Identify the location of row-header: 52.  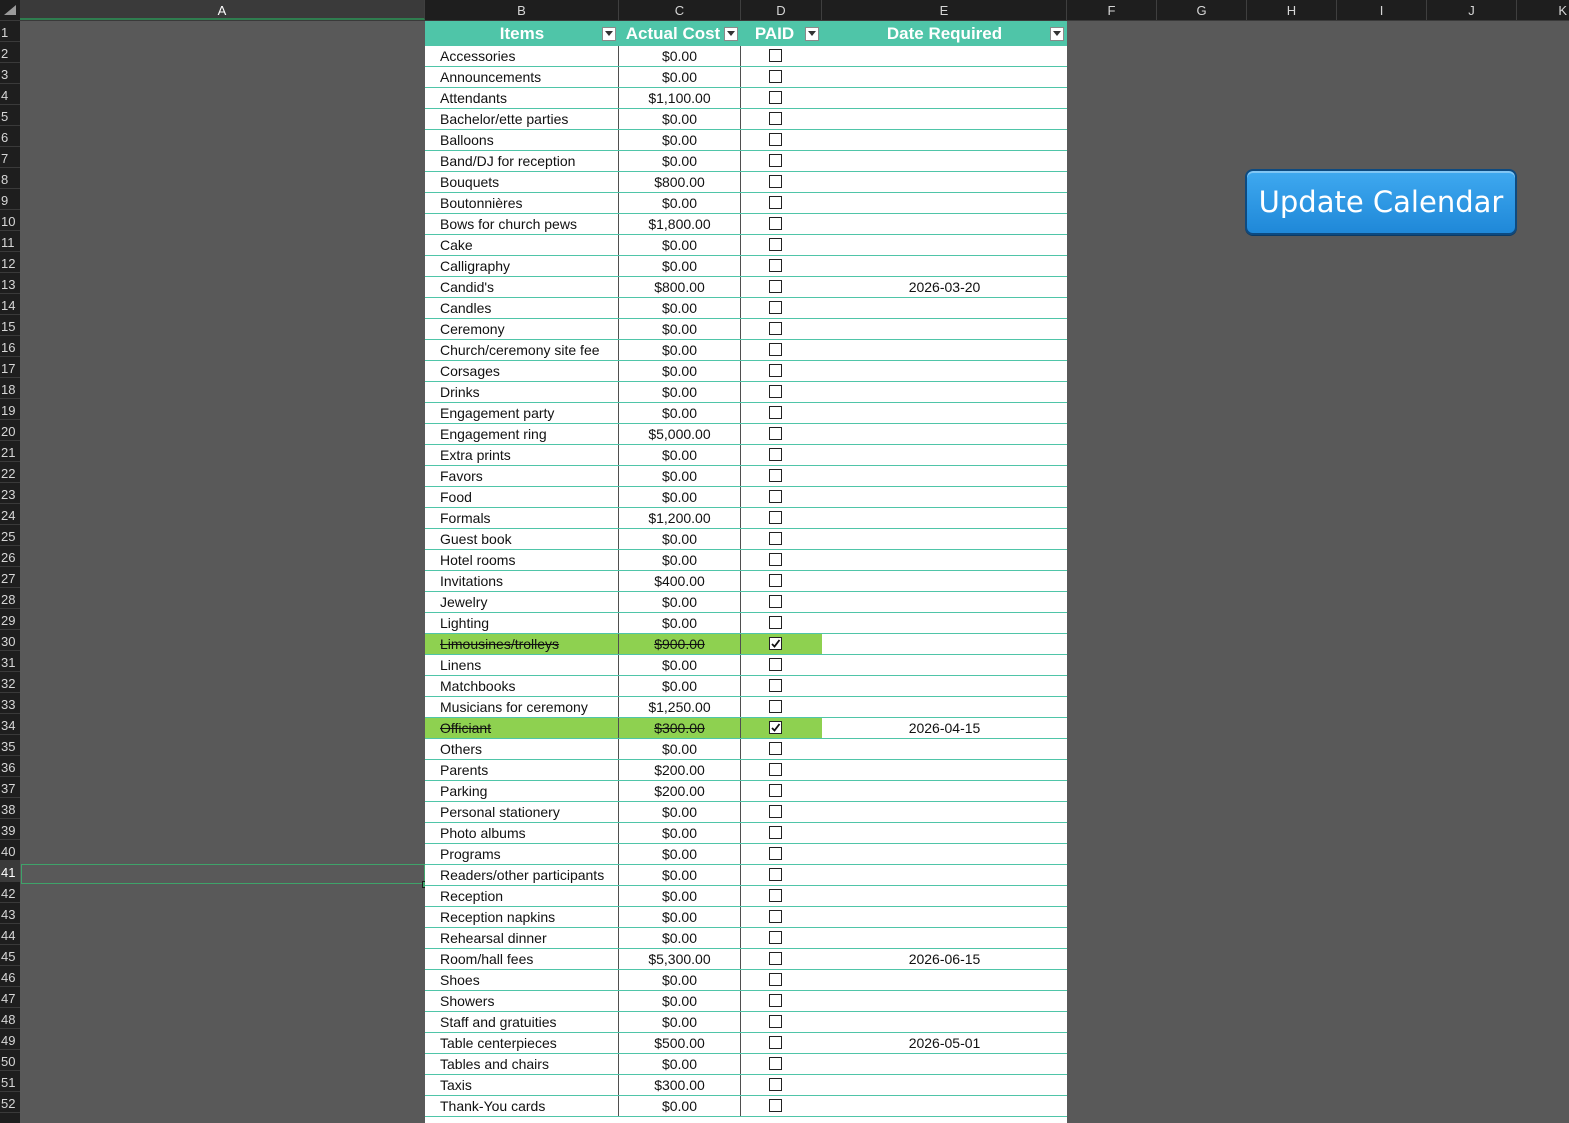
(10, 1102).